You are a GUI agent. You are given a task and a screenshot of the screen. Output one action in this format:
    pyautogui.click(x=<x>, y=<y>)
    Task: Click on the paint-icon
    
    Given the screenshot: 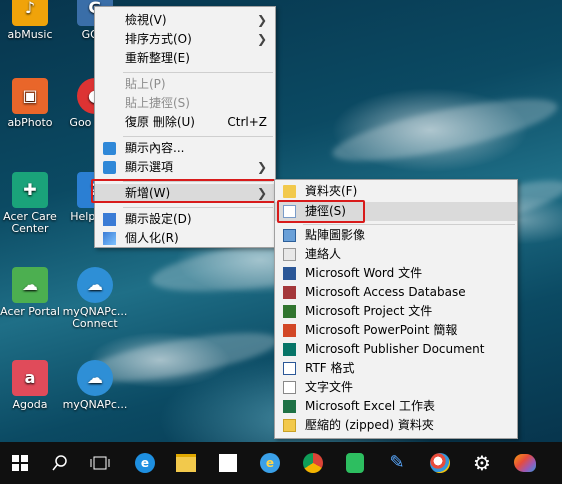 What is the action you would take?
    pyautogui.click(x=440, y=463)
    